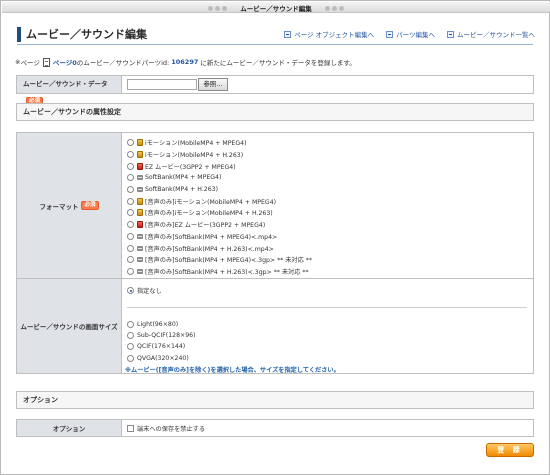 Image resolution: width=550 pixels, height=475 pixels. I want to click on notice-suffix: に新たにムービー／サウンド・データを登録します。, so click(278, 63).